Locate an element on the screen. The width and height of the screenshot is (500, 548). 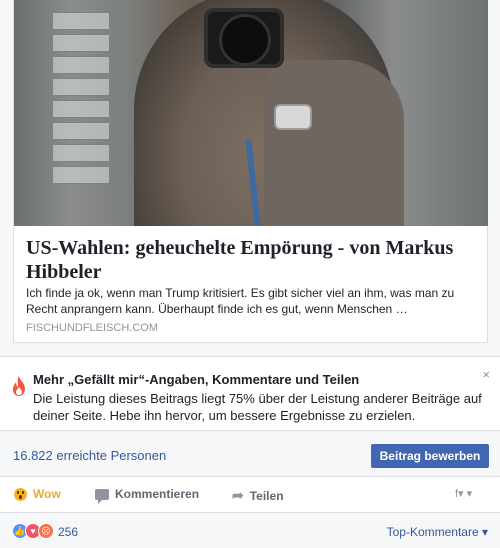
top-comments-dropdown: Top-Kommentare ▾ is located at coordinates (437, 532).